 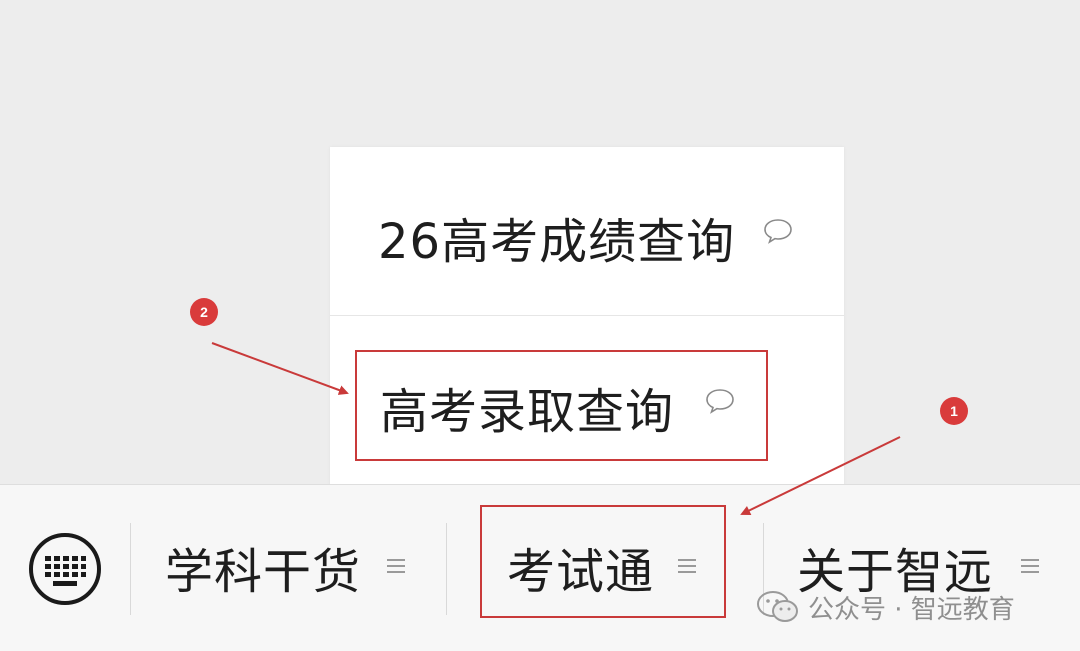 I want to click on chat-bubble-icon, so click(x=778, y=231).